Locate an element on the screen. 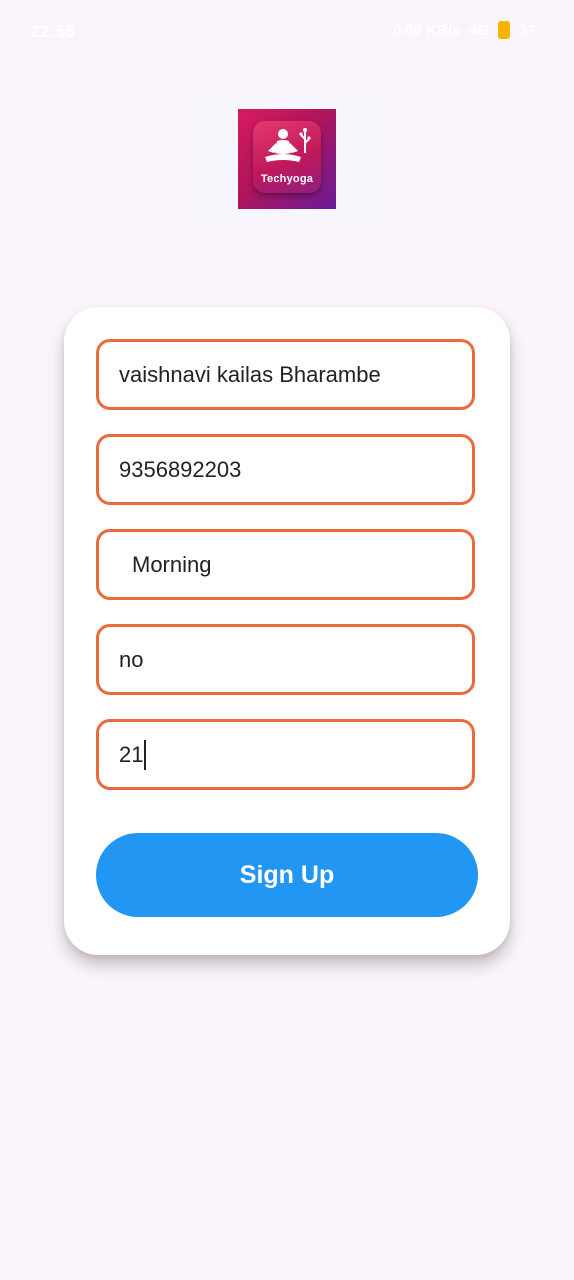 This screenshot has width=574, height=1280. age-field: 21 is located at coordinates (285, 754).